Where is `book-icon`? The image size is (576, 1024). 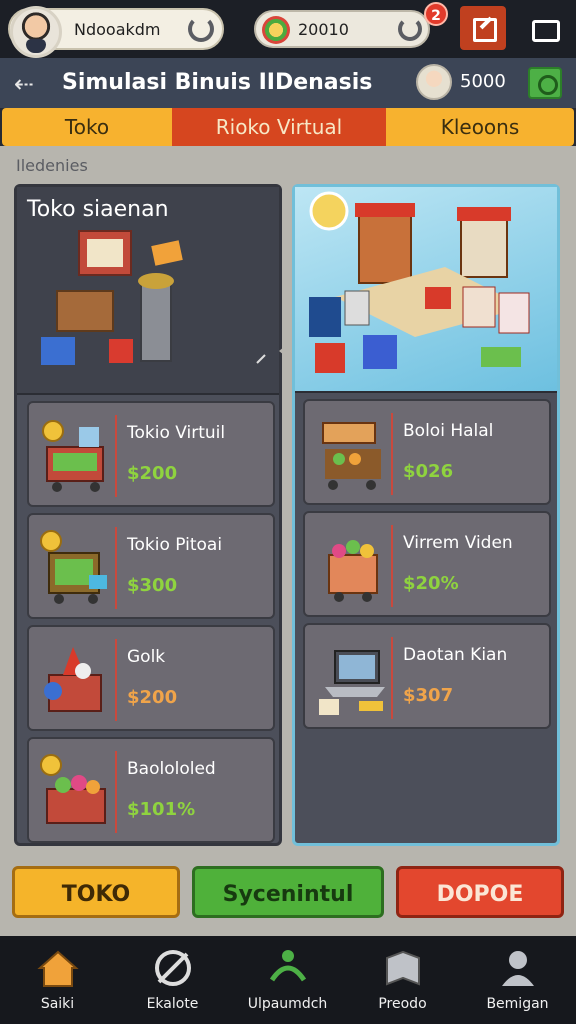
book-icon is located at coordinates (403, 968).